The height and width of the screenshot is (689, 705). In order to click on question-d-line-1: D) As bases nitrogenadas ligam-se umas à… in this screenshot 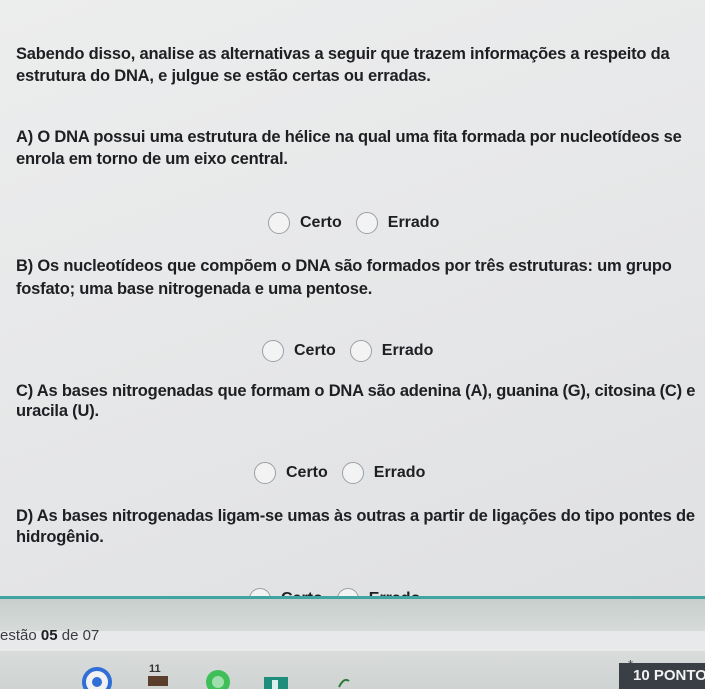, I will do `click(355, 516)`.